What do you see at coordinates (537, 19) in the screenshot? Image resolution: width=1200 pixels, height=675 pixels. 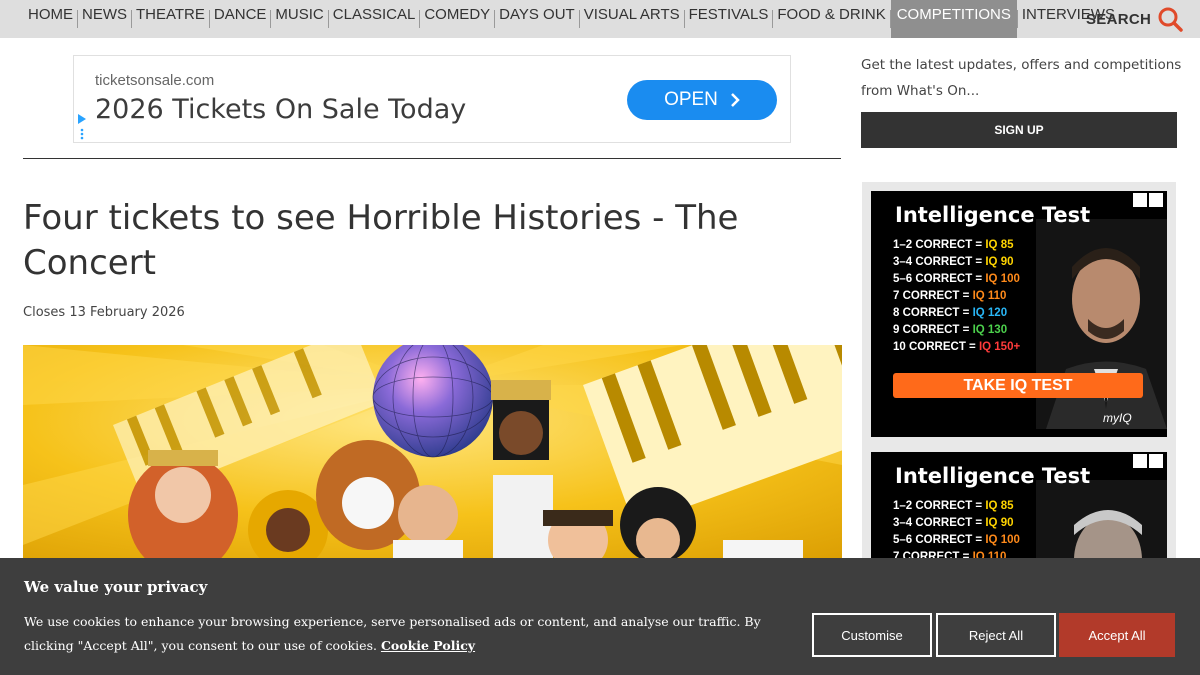 I see `nav-item-days-out: DAYS OUT` at bounding box center [537, 19].